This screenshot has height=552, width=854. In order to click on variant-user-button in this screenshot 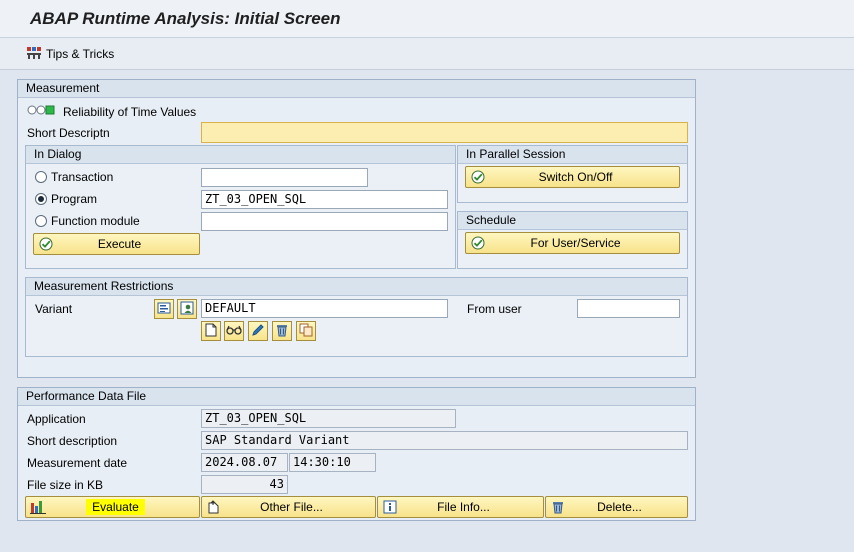, I will do `click(187, 309)`.